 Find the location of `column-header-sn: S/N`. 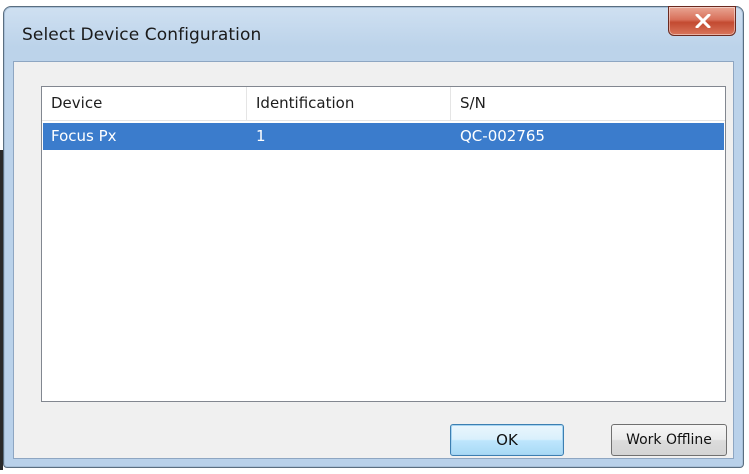

column-header-sn: S/N is located at coordinates (588, 103).